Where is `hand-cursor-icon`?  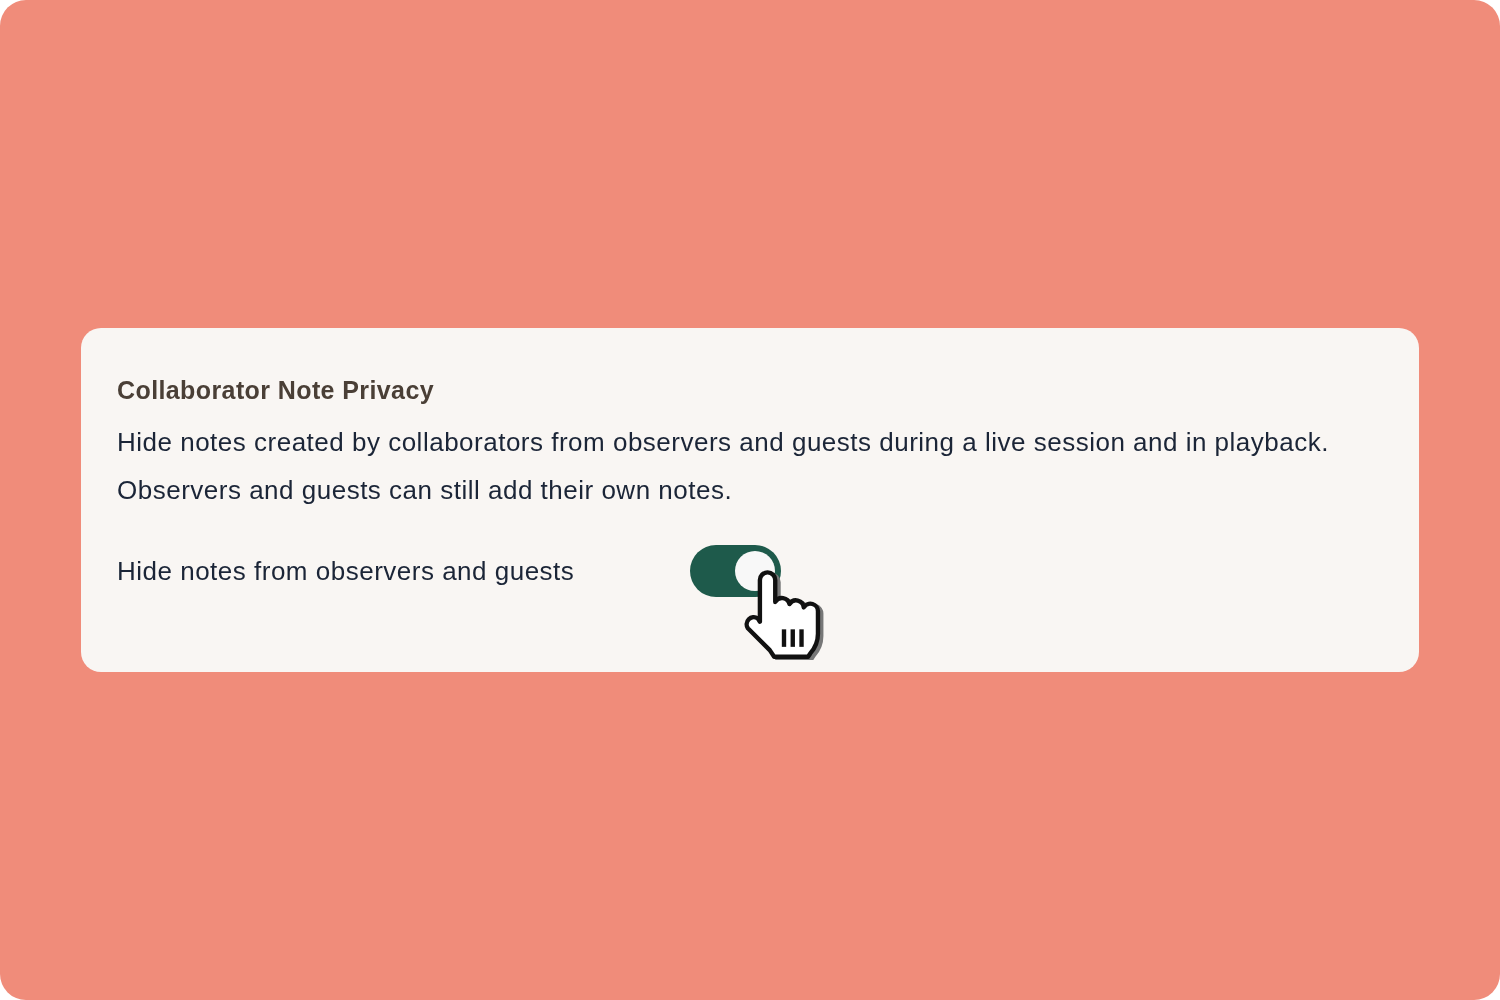 hand-cursor-icon is located at coordinates (784, 614).